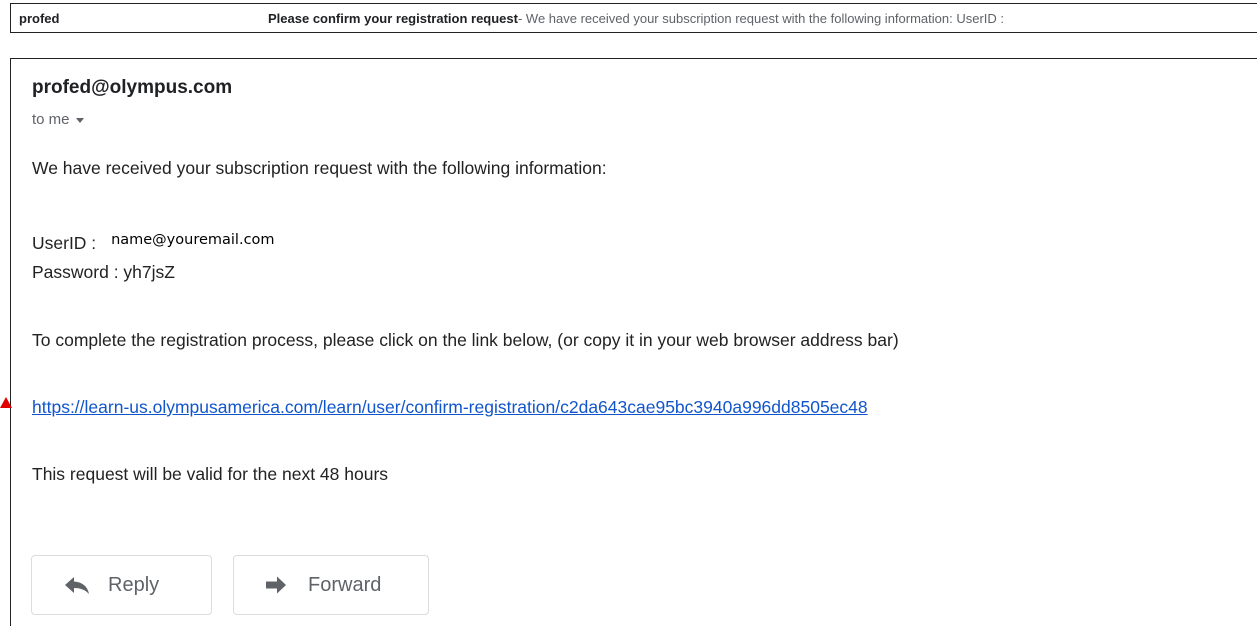 The image size is (1257, 626). Describe the element at coordinates (277, 585) in the screenshot. I see `forward-arrow-icon` at that location.